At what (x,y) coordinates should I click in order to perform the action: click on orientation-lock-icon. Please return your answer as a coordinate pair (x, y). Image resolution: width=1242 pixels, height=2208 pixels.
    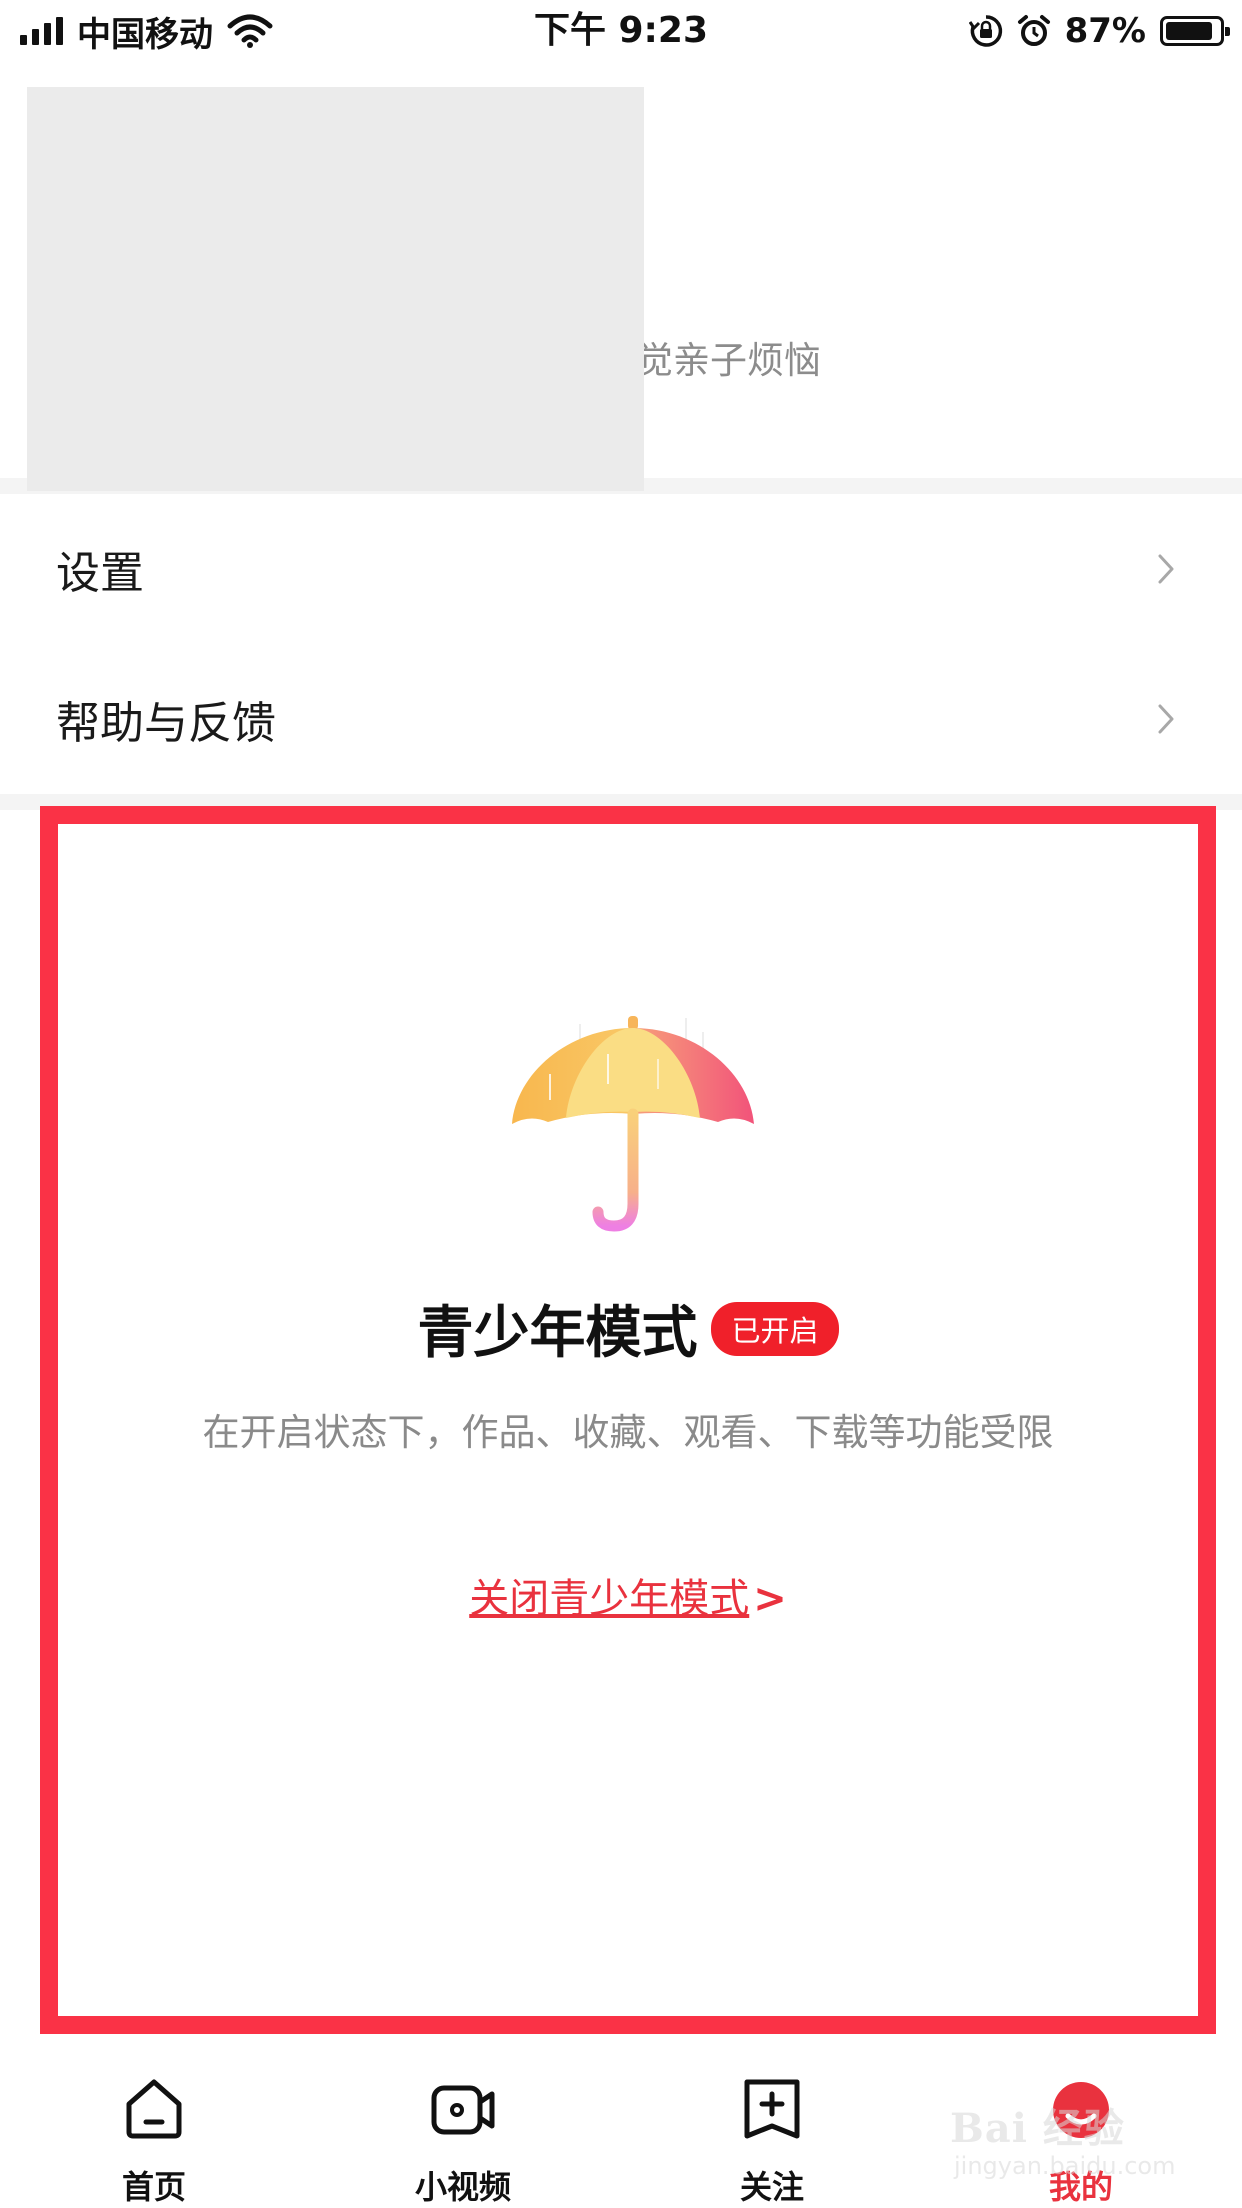
    Looking at the image, I should click on (985, 31).